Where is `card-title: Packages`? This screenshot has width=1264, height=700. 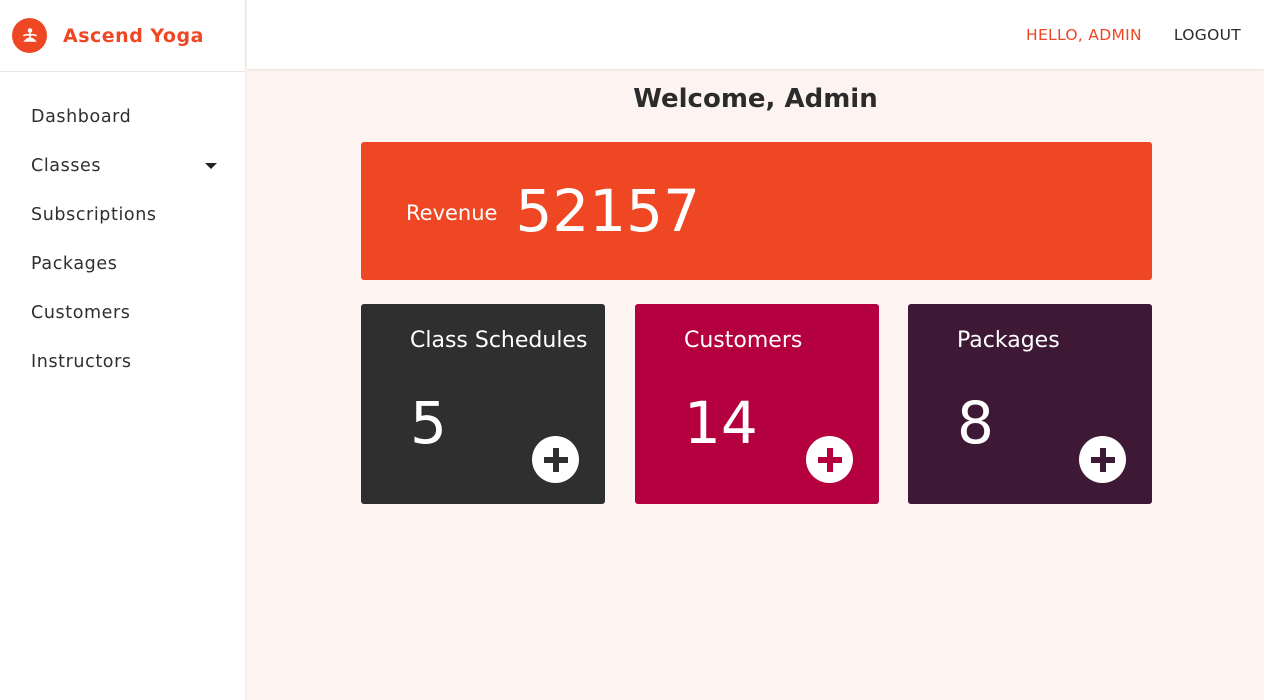
card-title: Packages is located at coordinates (1008, 340).